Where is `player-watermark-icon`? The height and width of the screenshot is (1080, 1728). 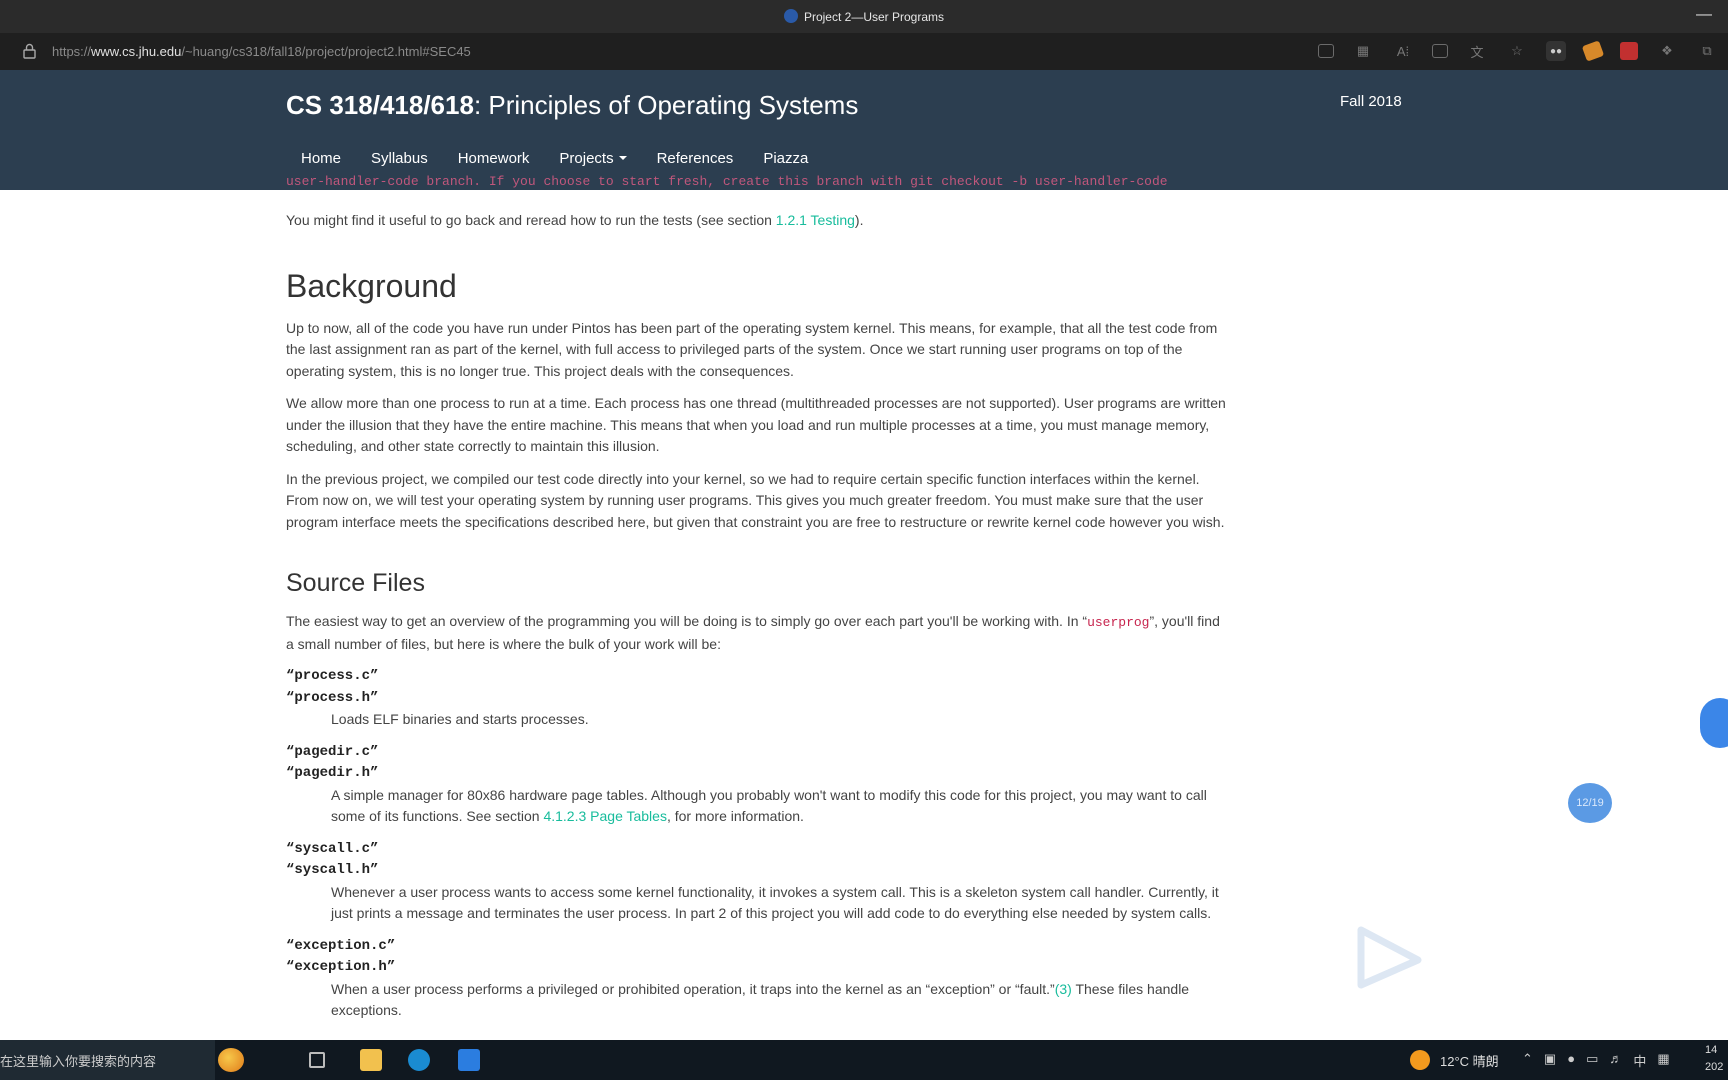 player-watermark-icon is located at coordinates (1389, 957).